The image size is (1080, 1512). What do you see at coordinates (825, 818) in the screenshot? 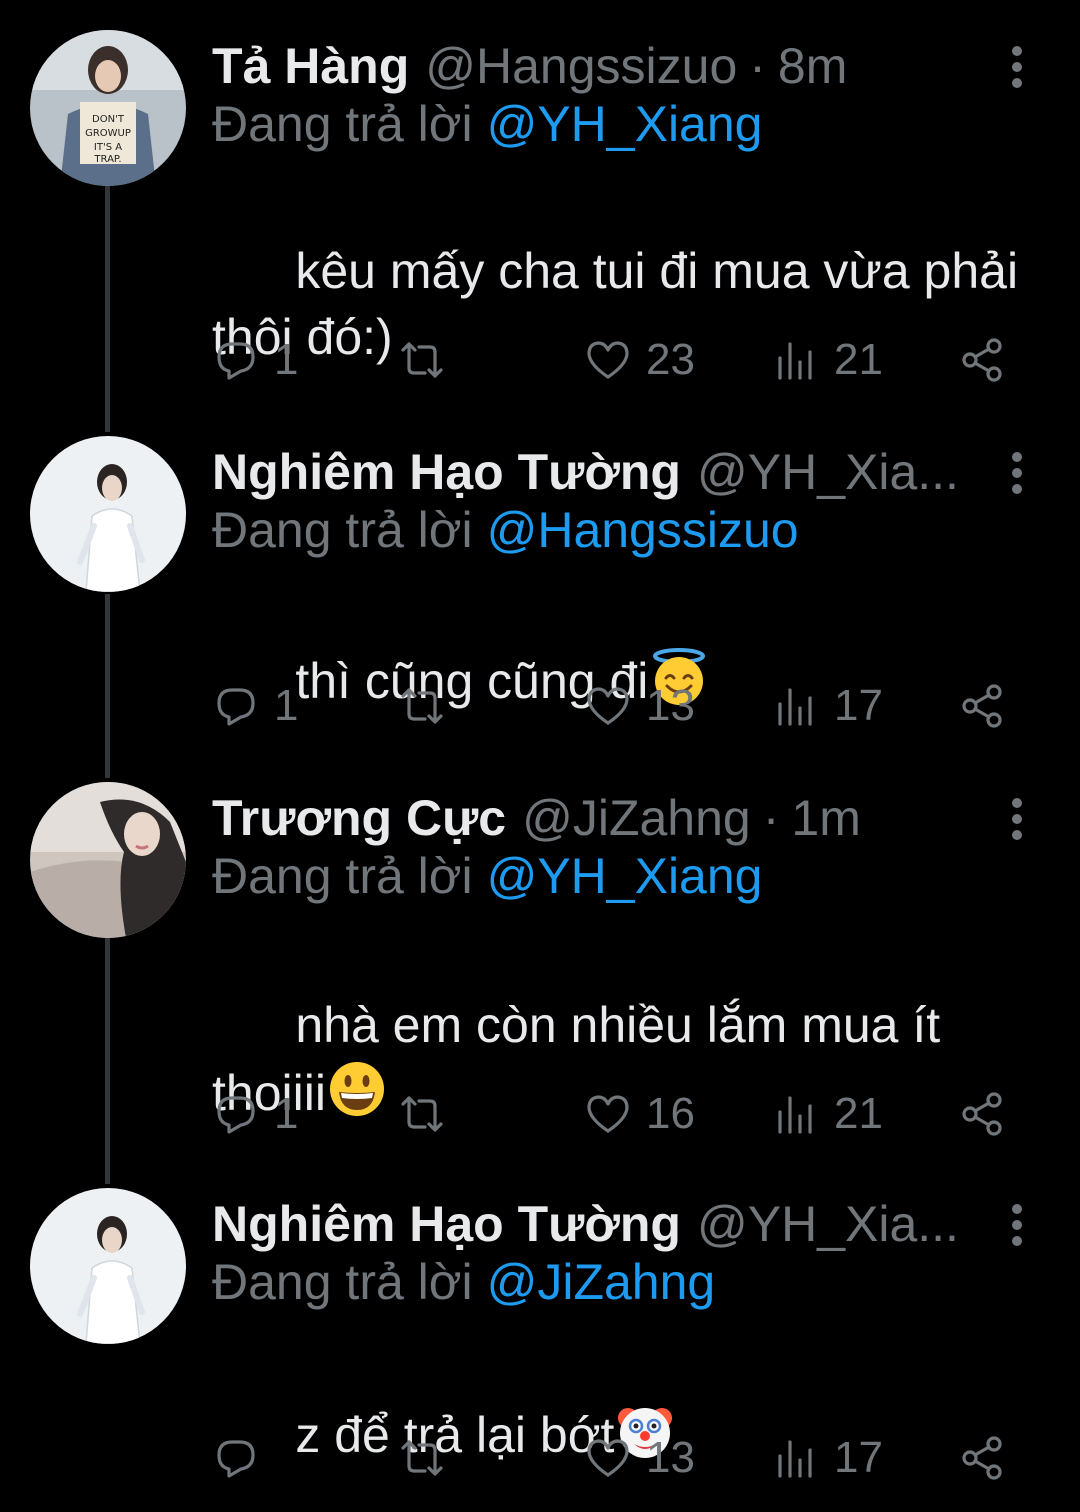
I see `timestamp: 1m` at bounding box center [825, 818].